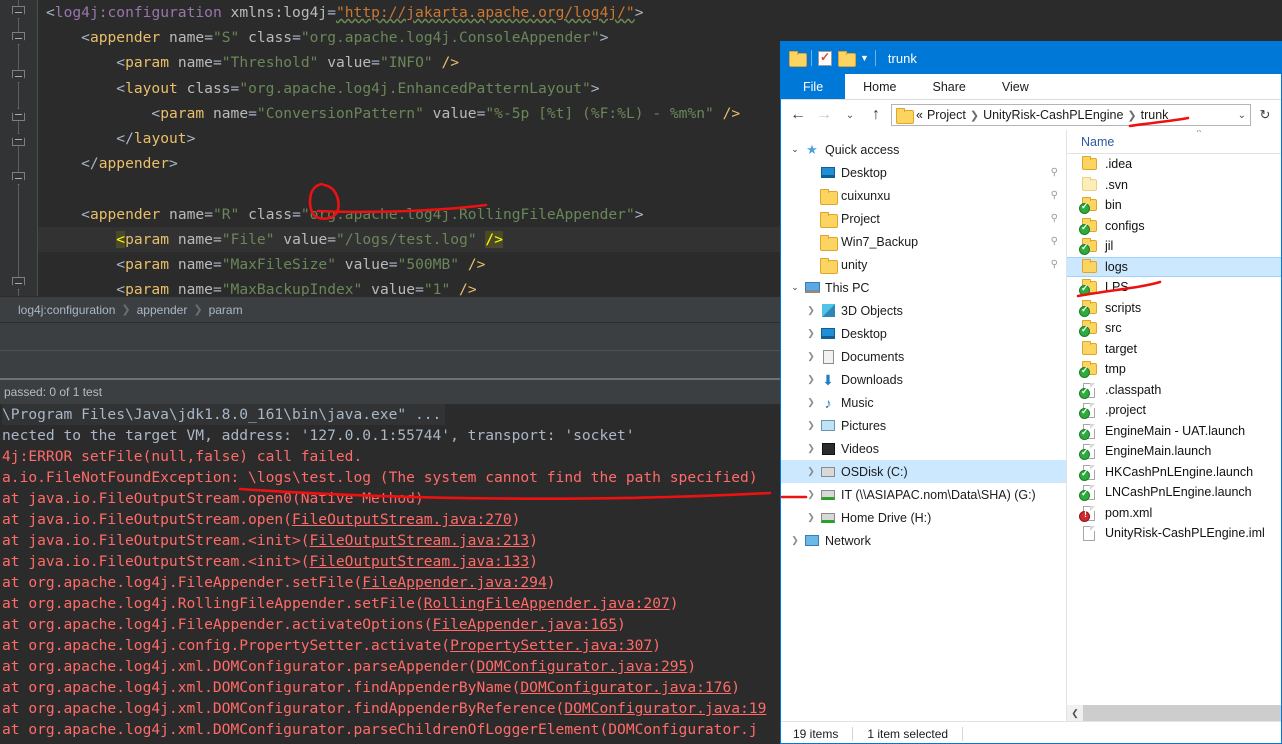  What do you see at coordinates (923, 264) in the screenshot?
I see `nav-item-unity: unity ⚲` at bounding box center [923, 264].